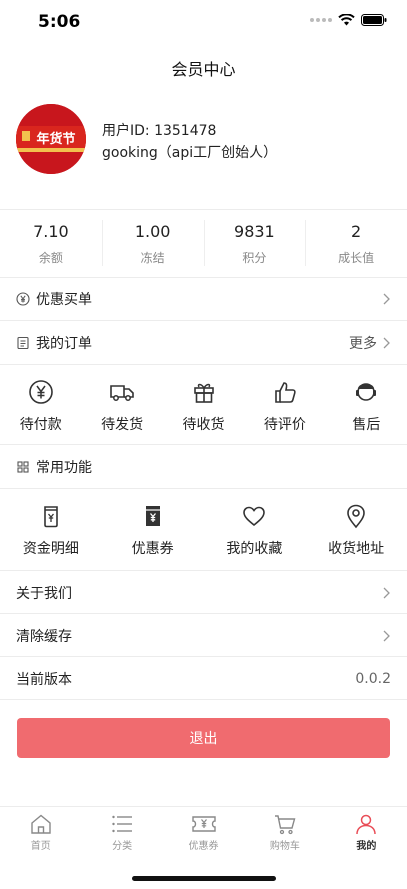 This screenshot has height=889, width=407. Describe the element at coordinates (59, 22) in the screenshot. I see `status-time: 5:06` at that location.